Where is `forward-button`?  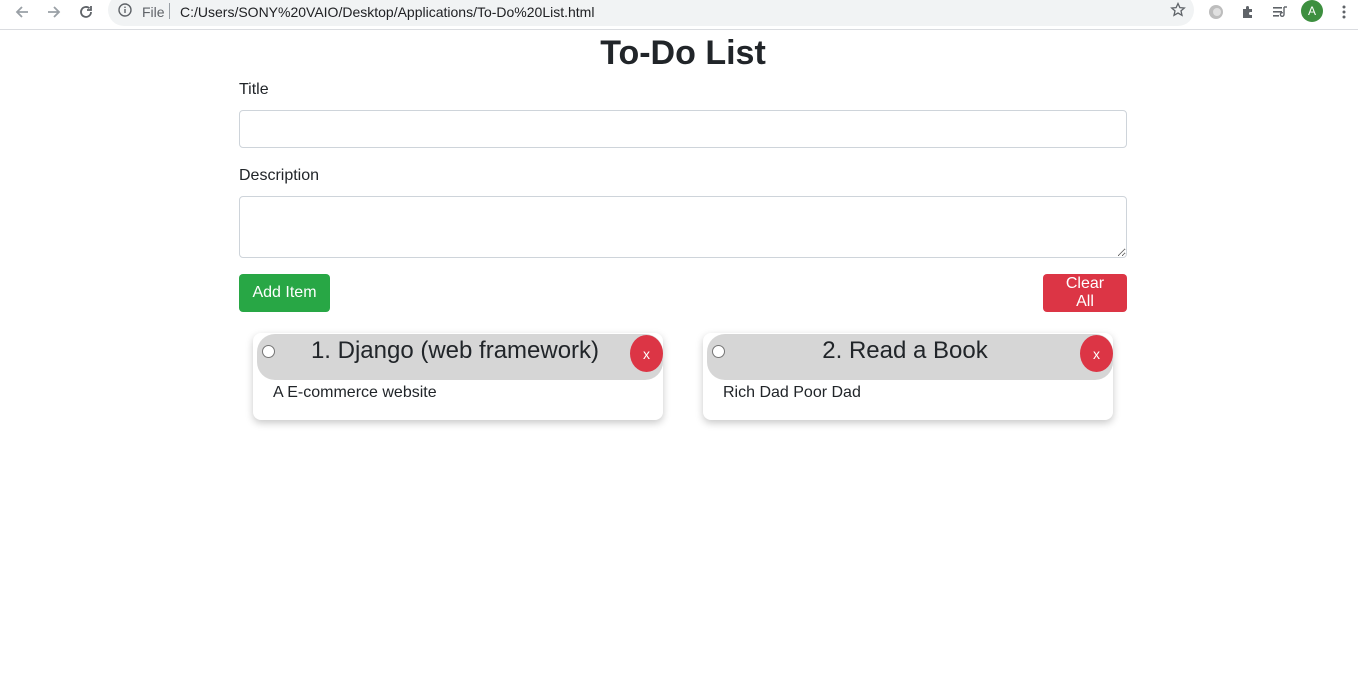
forward-button is located at coordinates (54, 12).